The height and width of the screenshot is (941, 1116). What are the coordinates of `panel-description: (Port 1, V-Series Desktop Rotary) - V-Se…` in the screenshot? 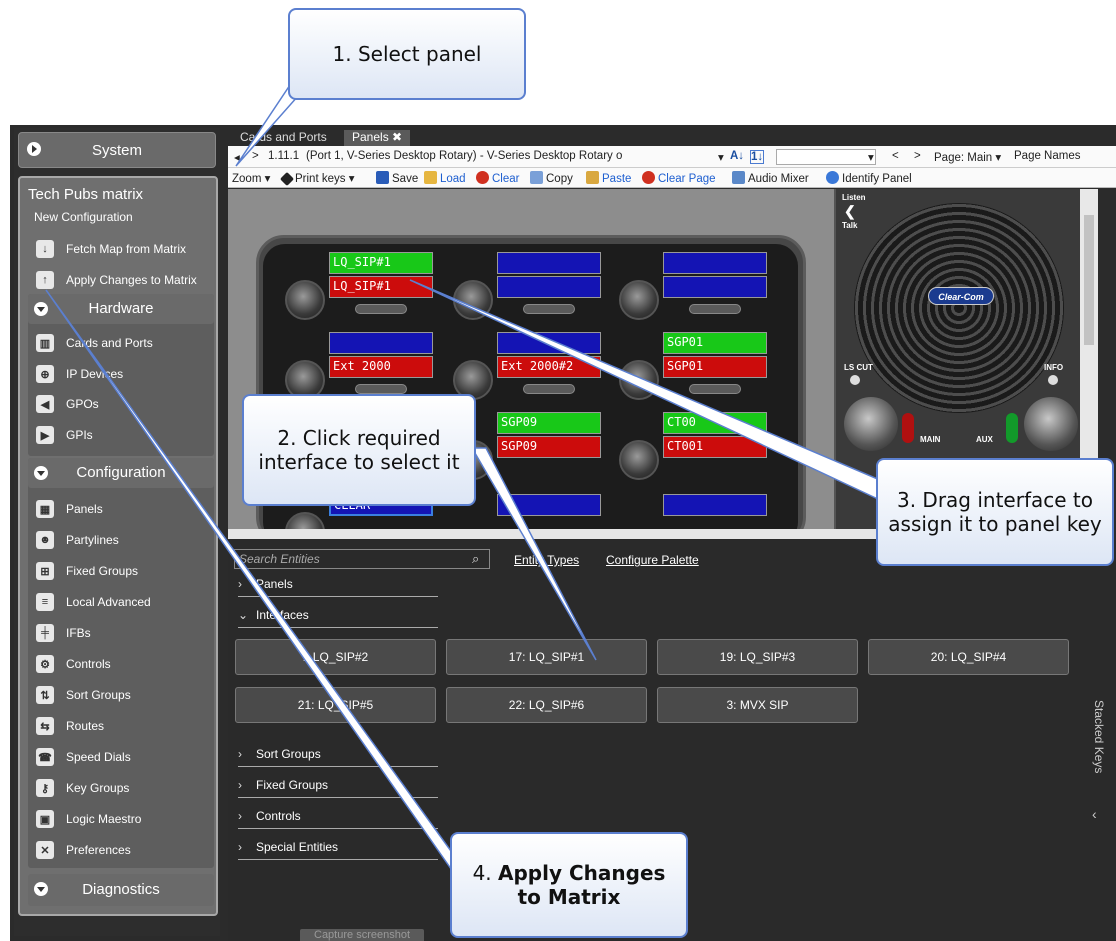 It's located at (464, 156).